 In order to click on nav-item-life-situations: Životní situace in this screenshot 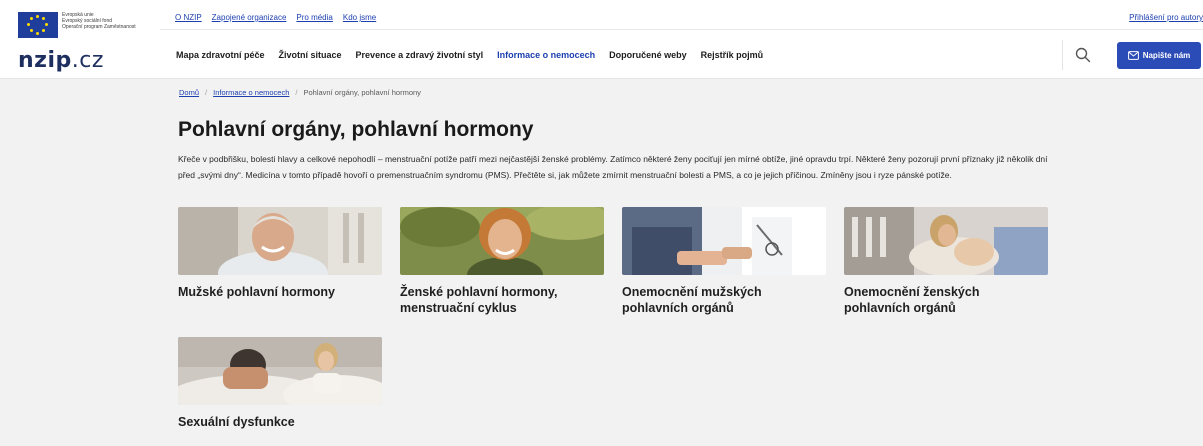, I will do `click(310, 55)`.